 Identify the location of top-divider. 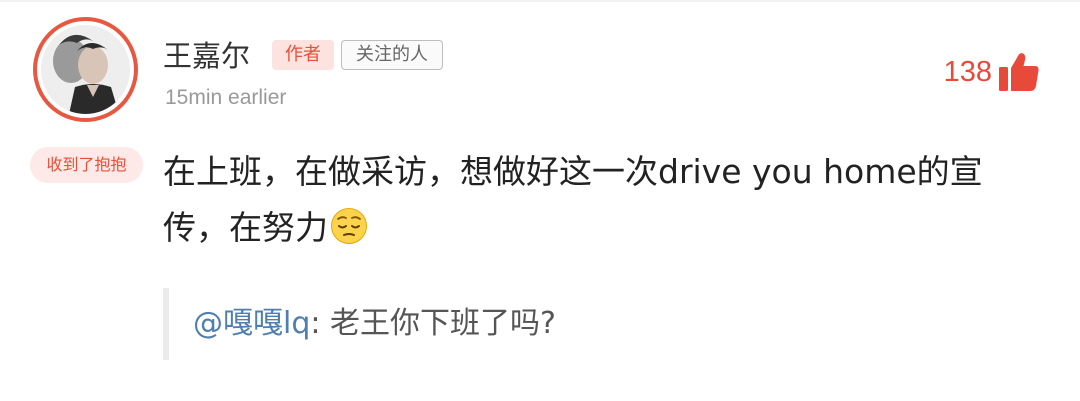
(540, 1).